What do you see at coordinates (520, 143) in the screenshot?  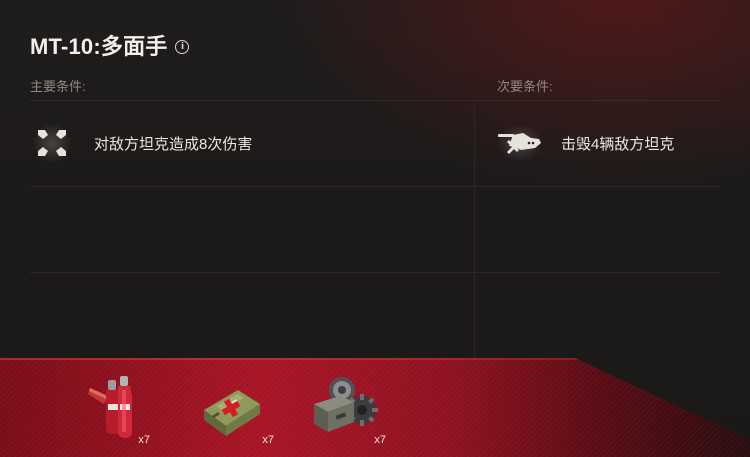 I see `tank-destroyed-icon` at bounding box center [520, 143].